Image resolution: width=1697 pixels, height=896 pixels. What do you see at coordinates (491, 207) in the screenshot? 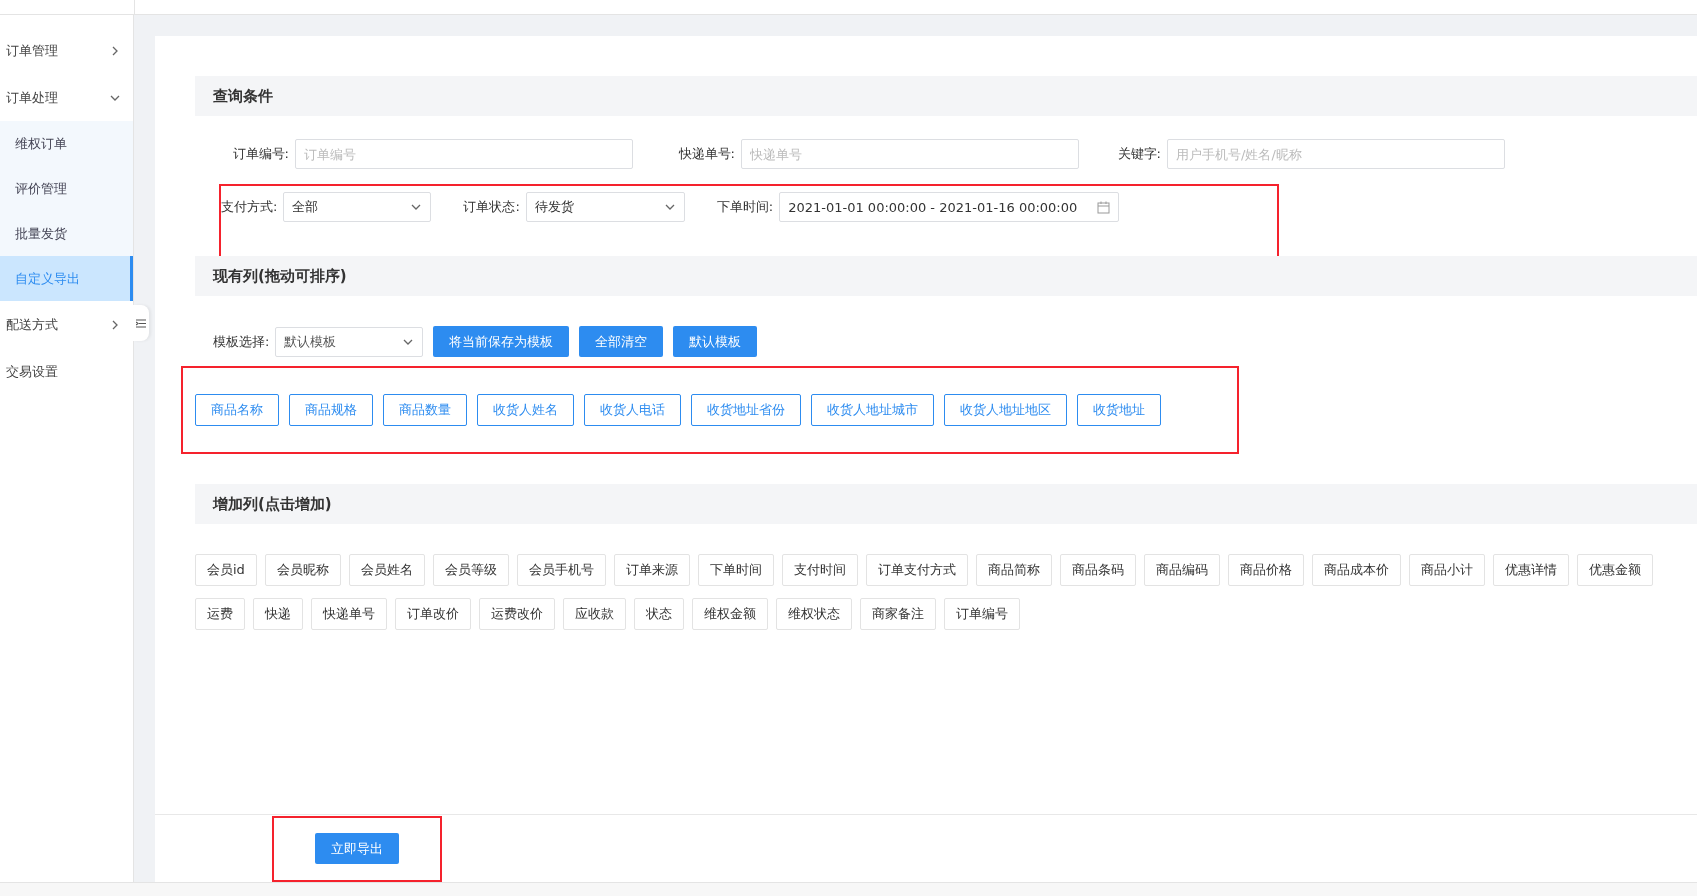
I see `field-label: 订单状态:` at bounding box center [491, 207].